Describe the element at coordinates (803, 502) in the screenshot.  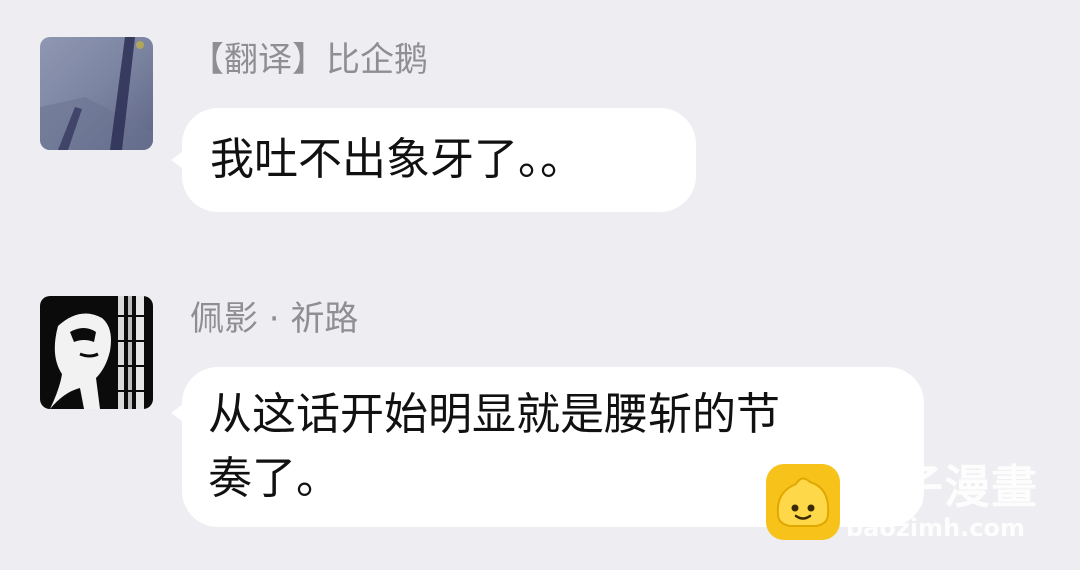
I see `bun-mascot-icon` at that location.